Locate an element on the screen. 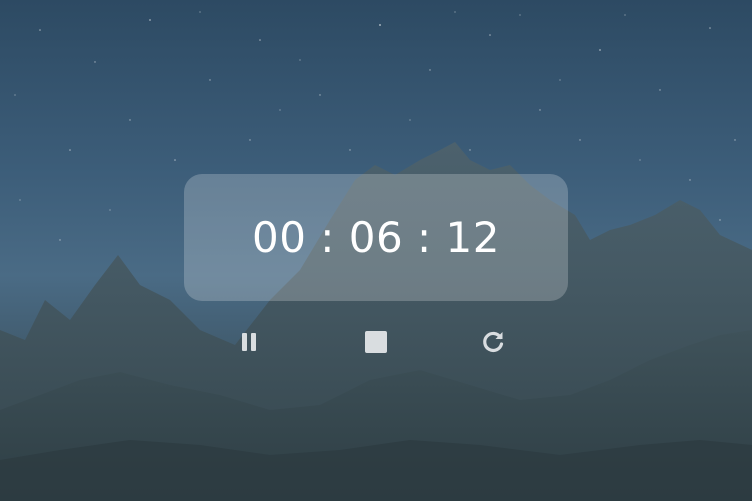  stop-button is located at coordinates (376, 342).